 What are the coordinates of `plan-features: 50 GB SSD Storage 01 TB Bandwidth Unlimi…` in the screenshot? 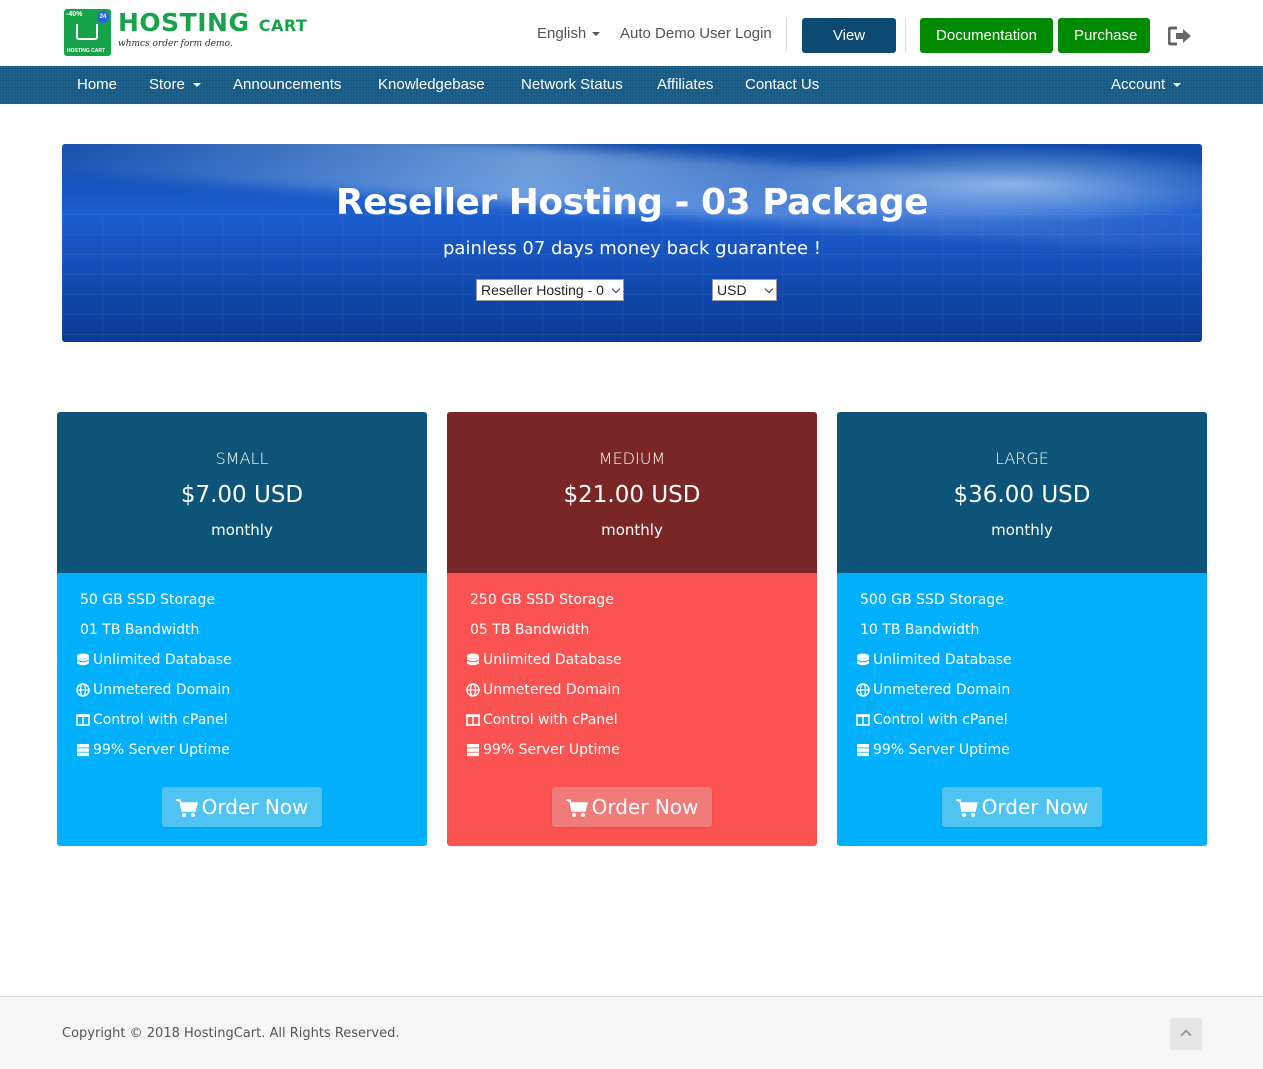 It's located at (242, 709).